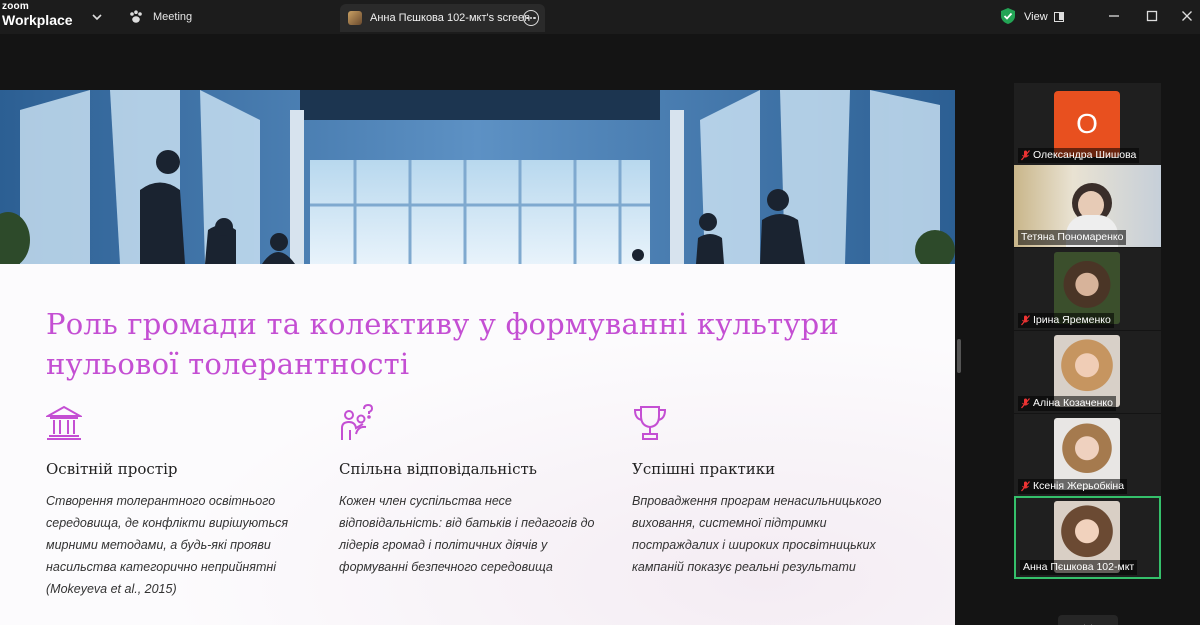 The width and height of the screenshot is (1200, 625). I want to click on meeting-label: Meeting, so click(172, 17).